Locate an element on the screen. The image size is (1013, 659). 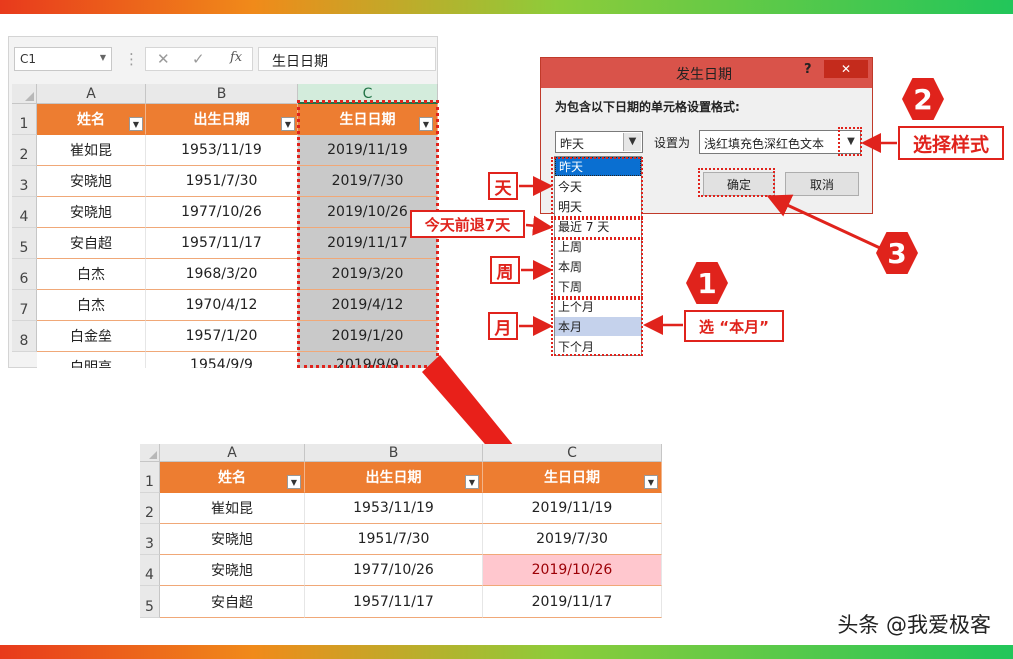
select-all-corner is located at coordinates (150, 453).